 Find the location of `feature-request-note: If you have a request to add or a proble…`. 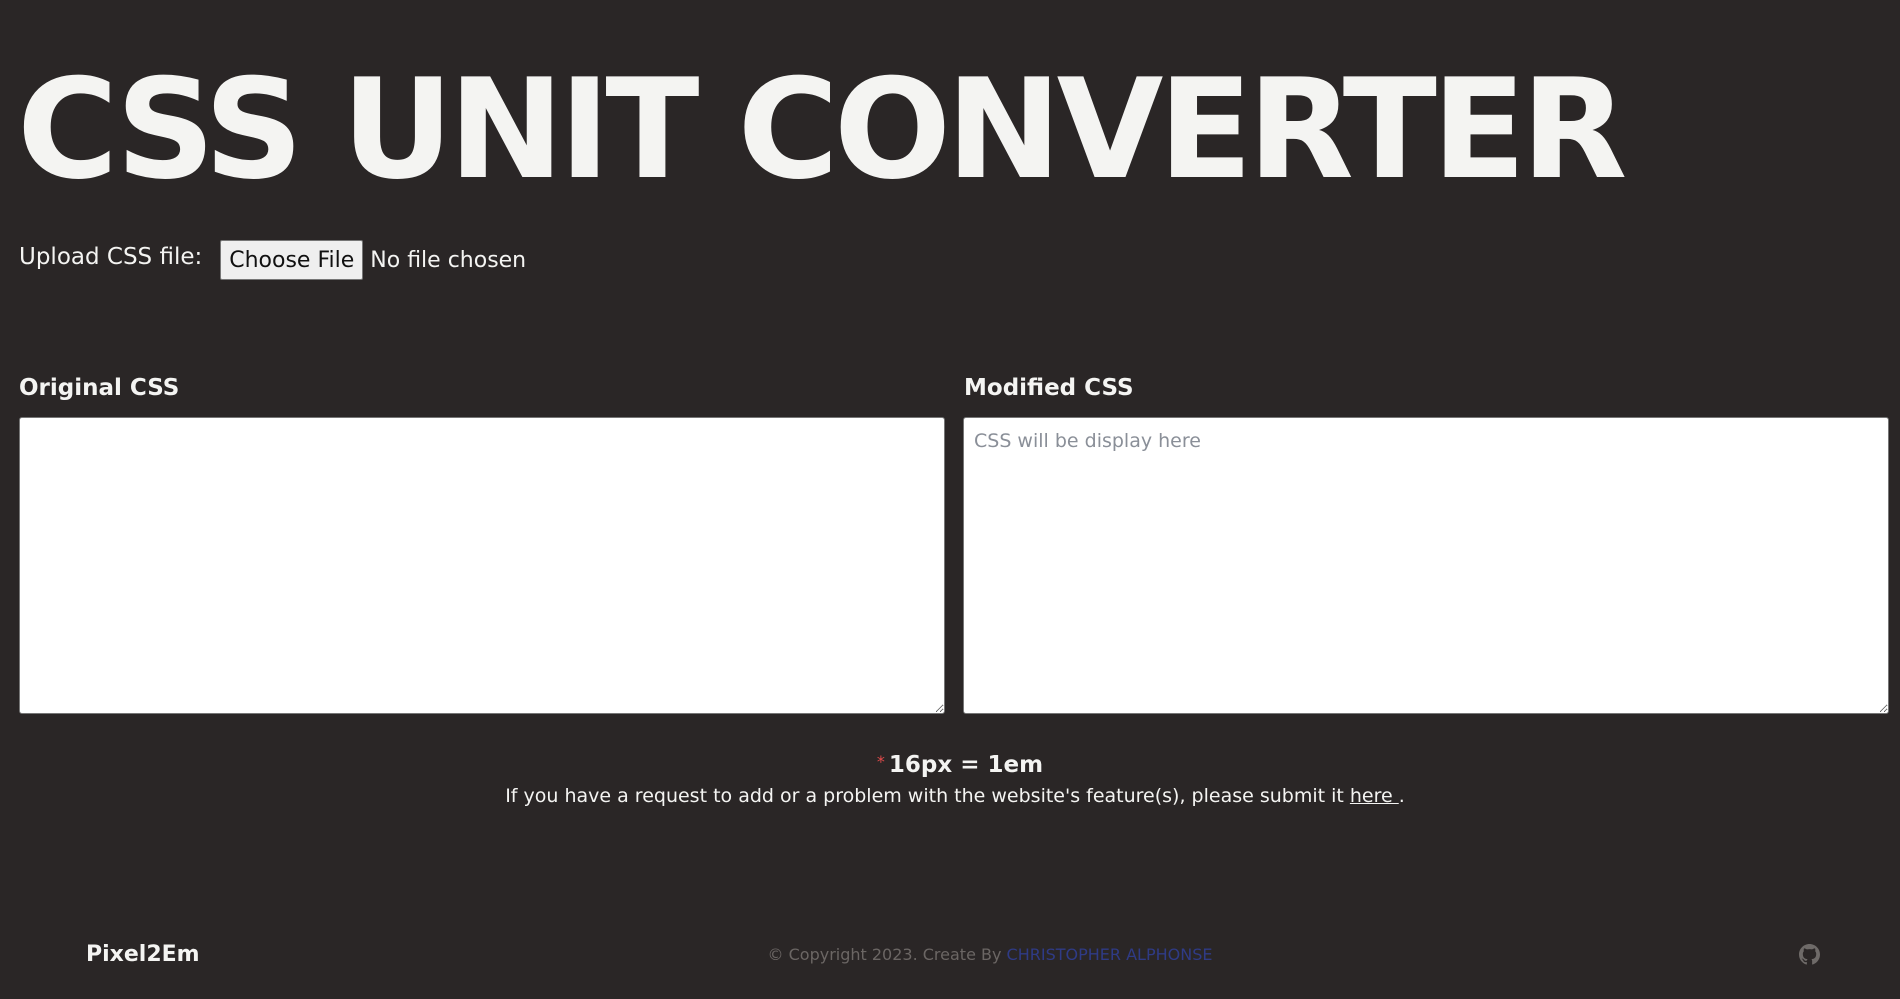

feature-request-note: If you have a request to add or a proble… is located at coordinates (950, 796).